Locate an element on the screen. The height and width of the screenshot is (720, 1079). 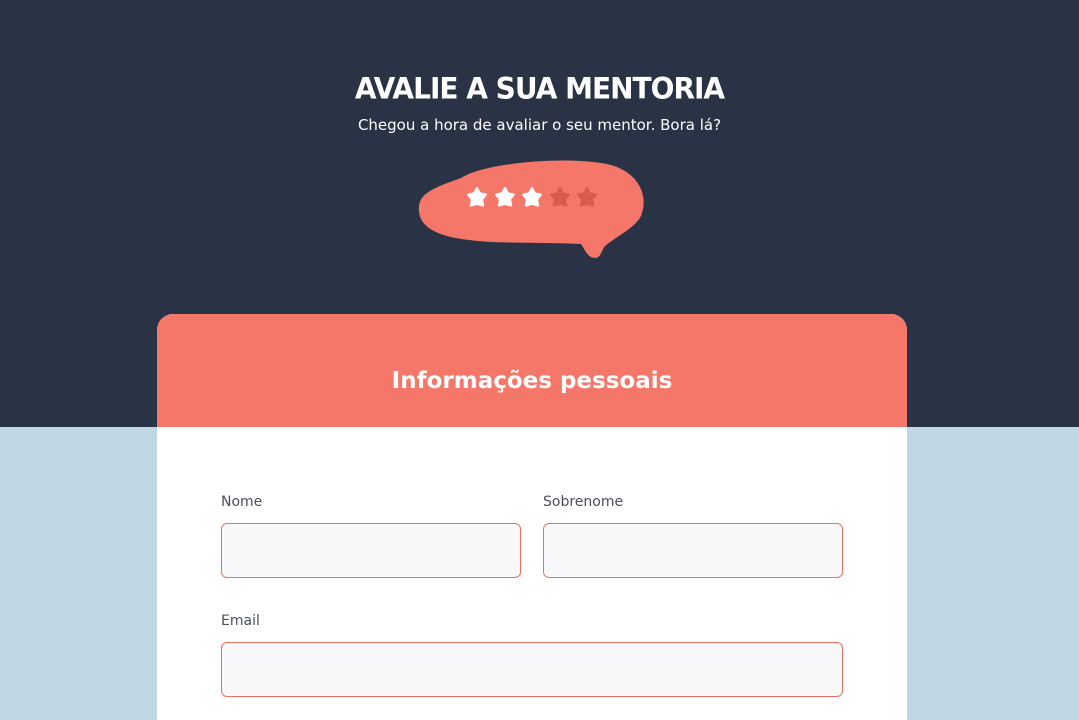
first-name-label: Nome is located at coordinates (242, 502).